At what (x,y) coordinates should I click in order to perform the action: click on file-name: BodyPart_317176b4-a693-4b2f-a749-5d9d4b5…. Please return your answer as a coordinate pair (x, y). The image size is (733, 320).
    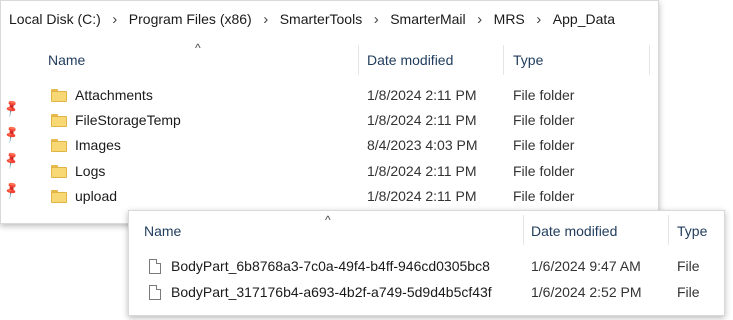
    Looking at the image, I should click on (331, 292).